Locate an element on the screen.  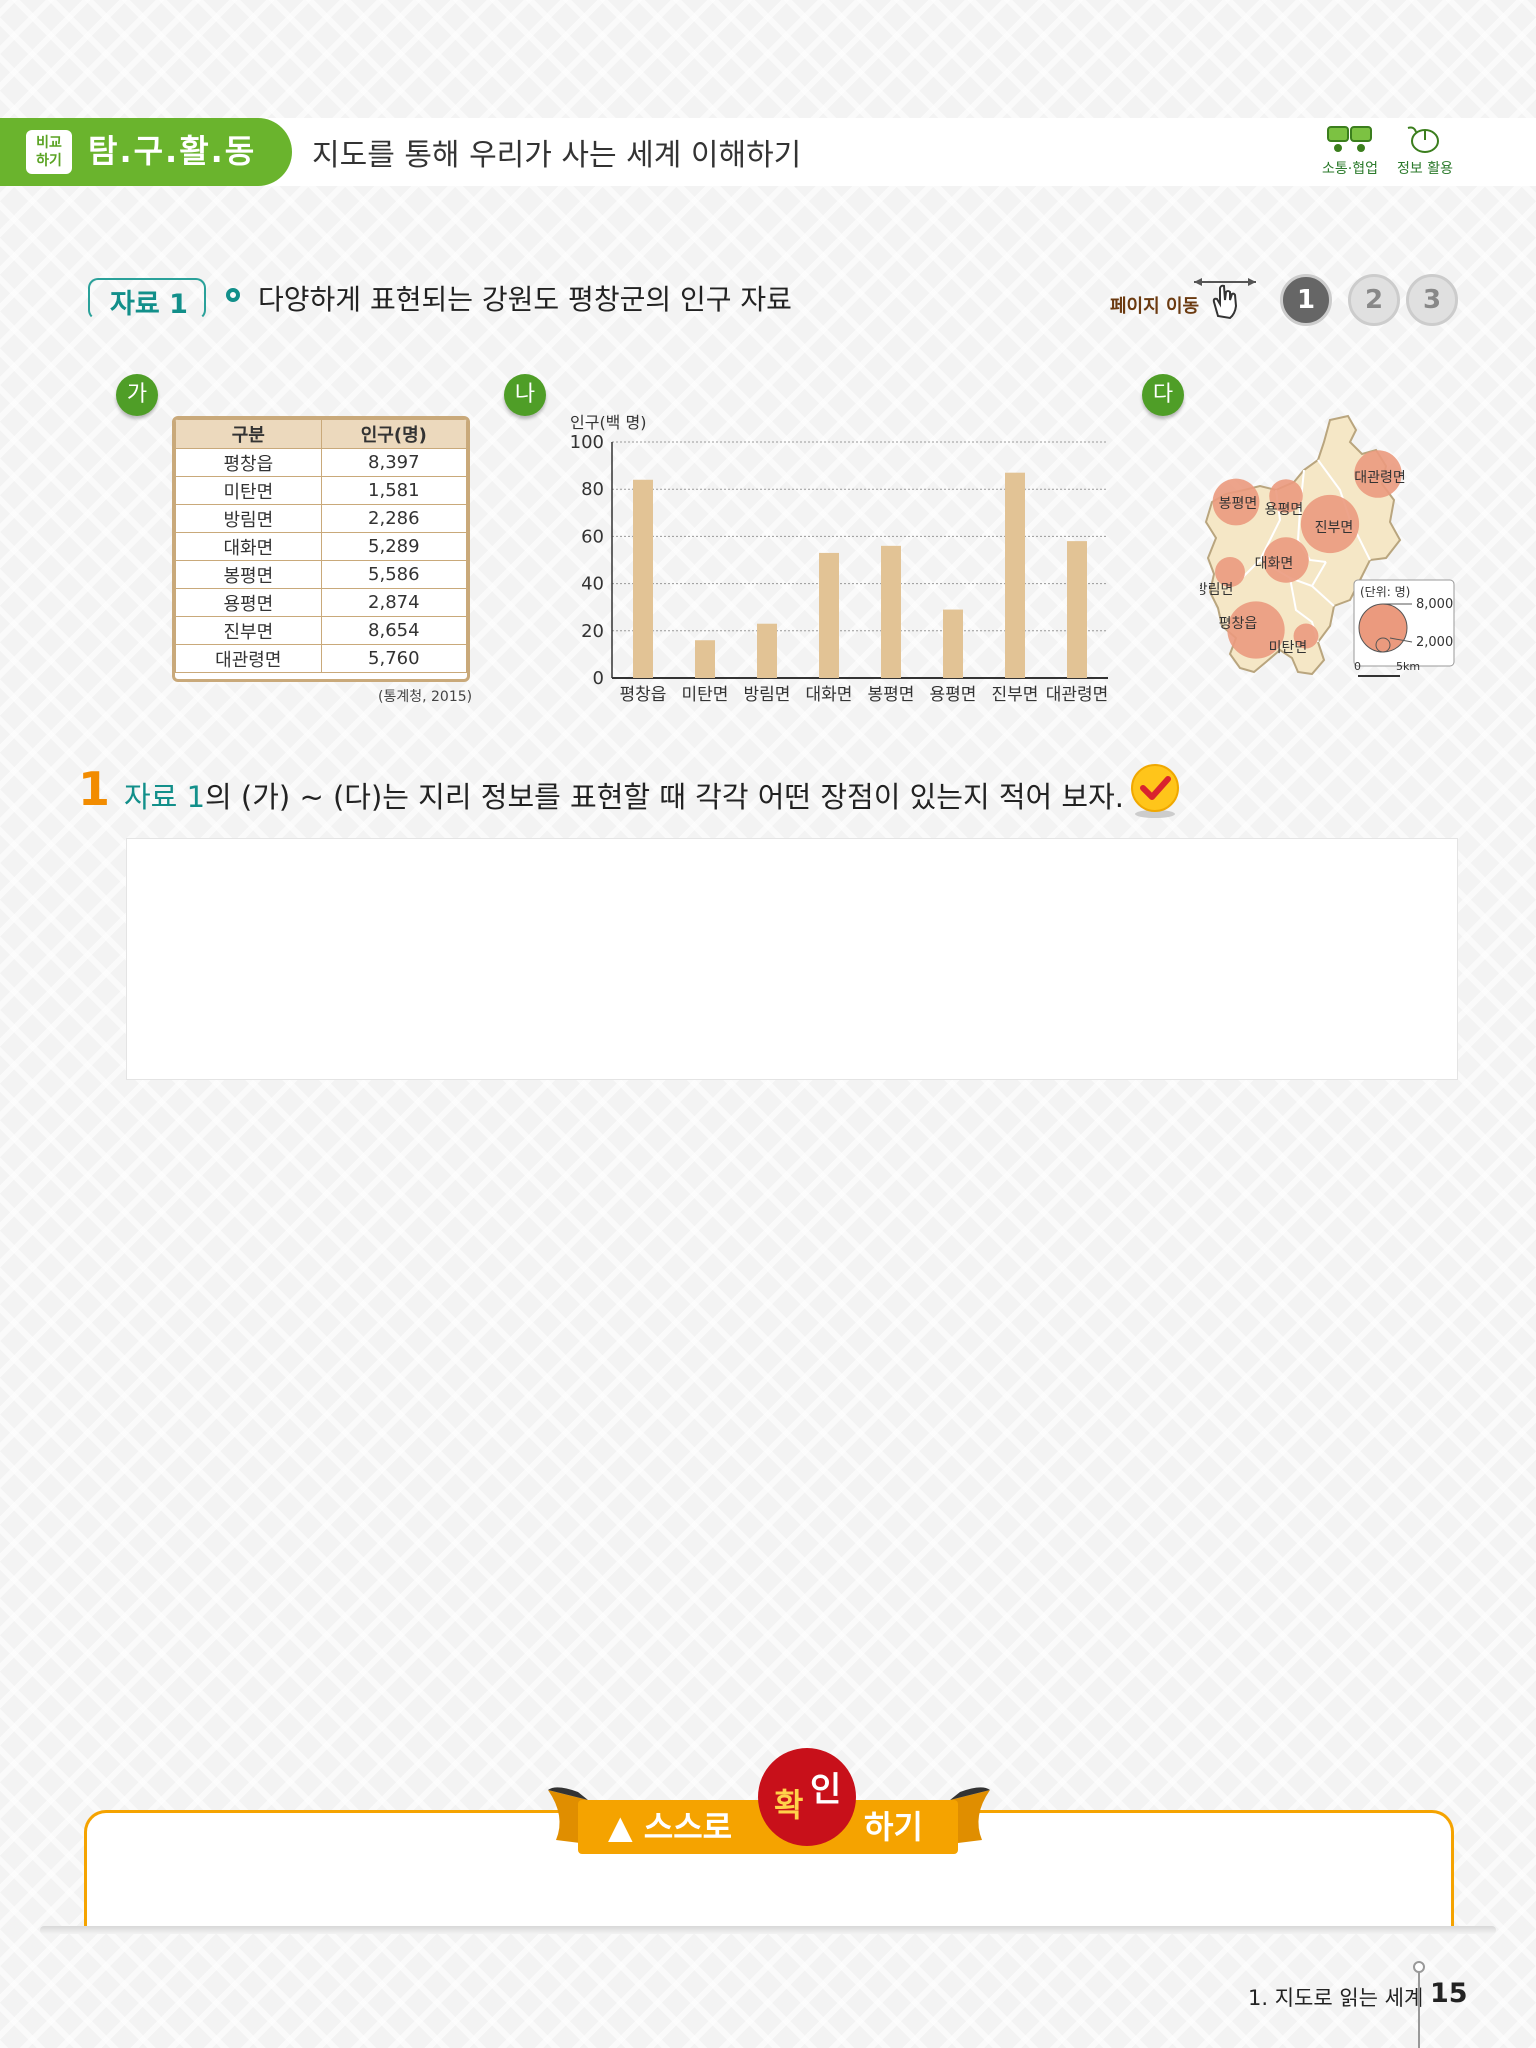
badge-line1: 비교 is located at coordinates (49, 143).